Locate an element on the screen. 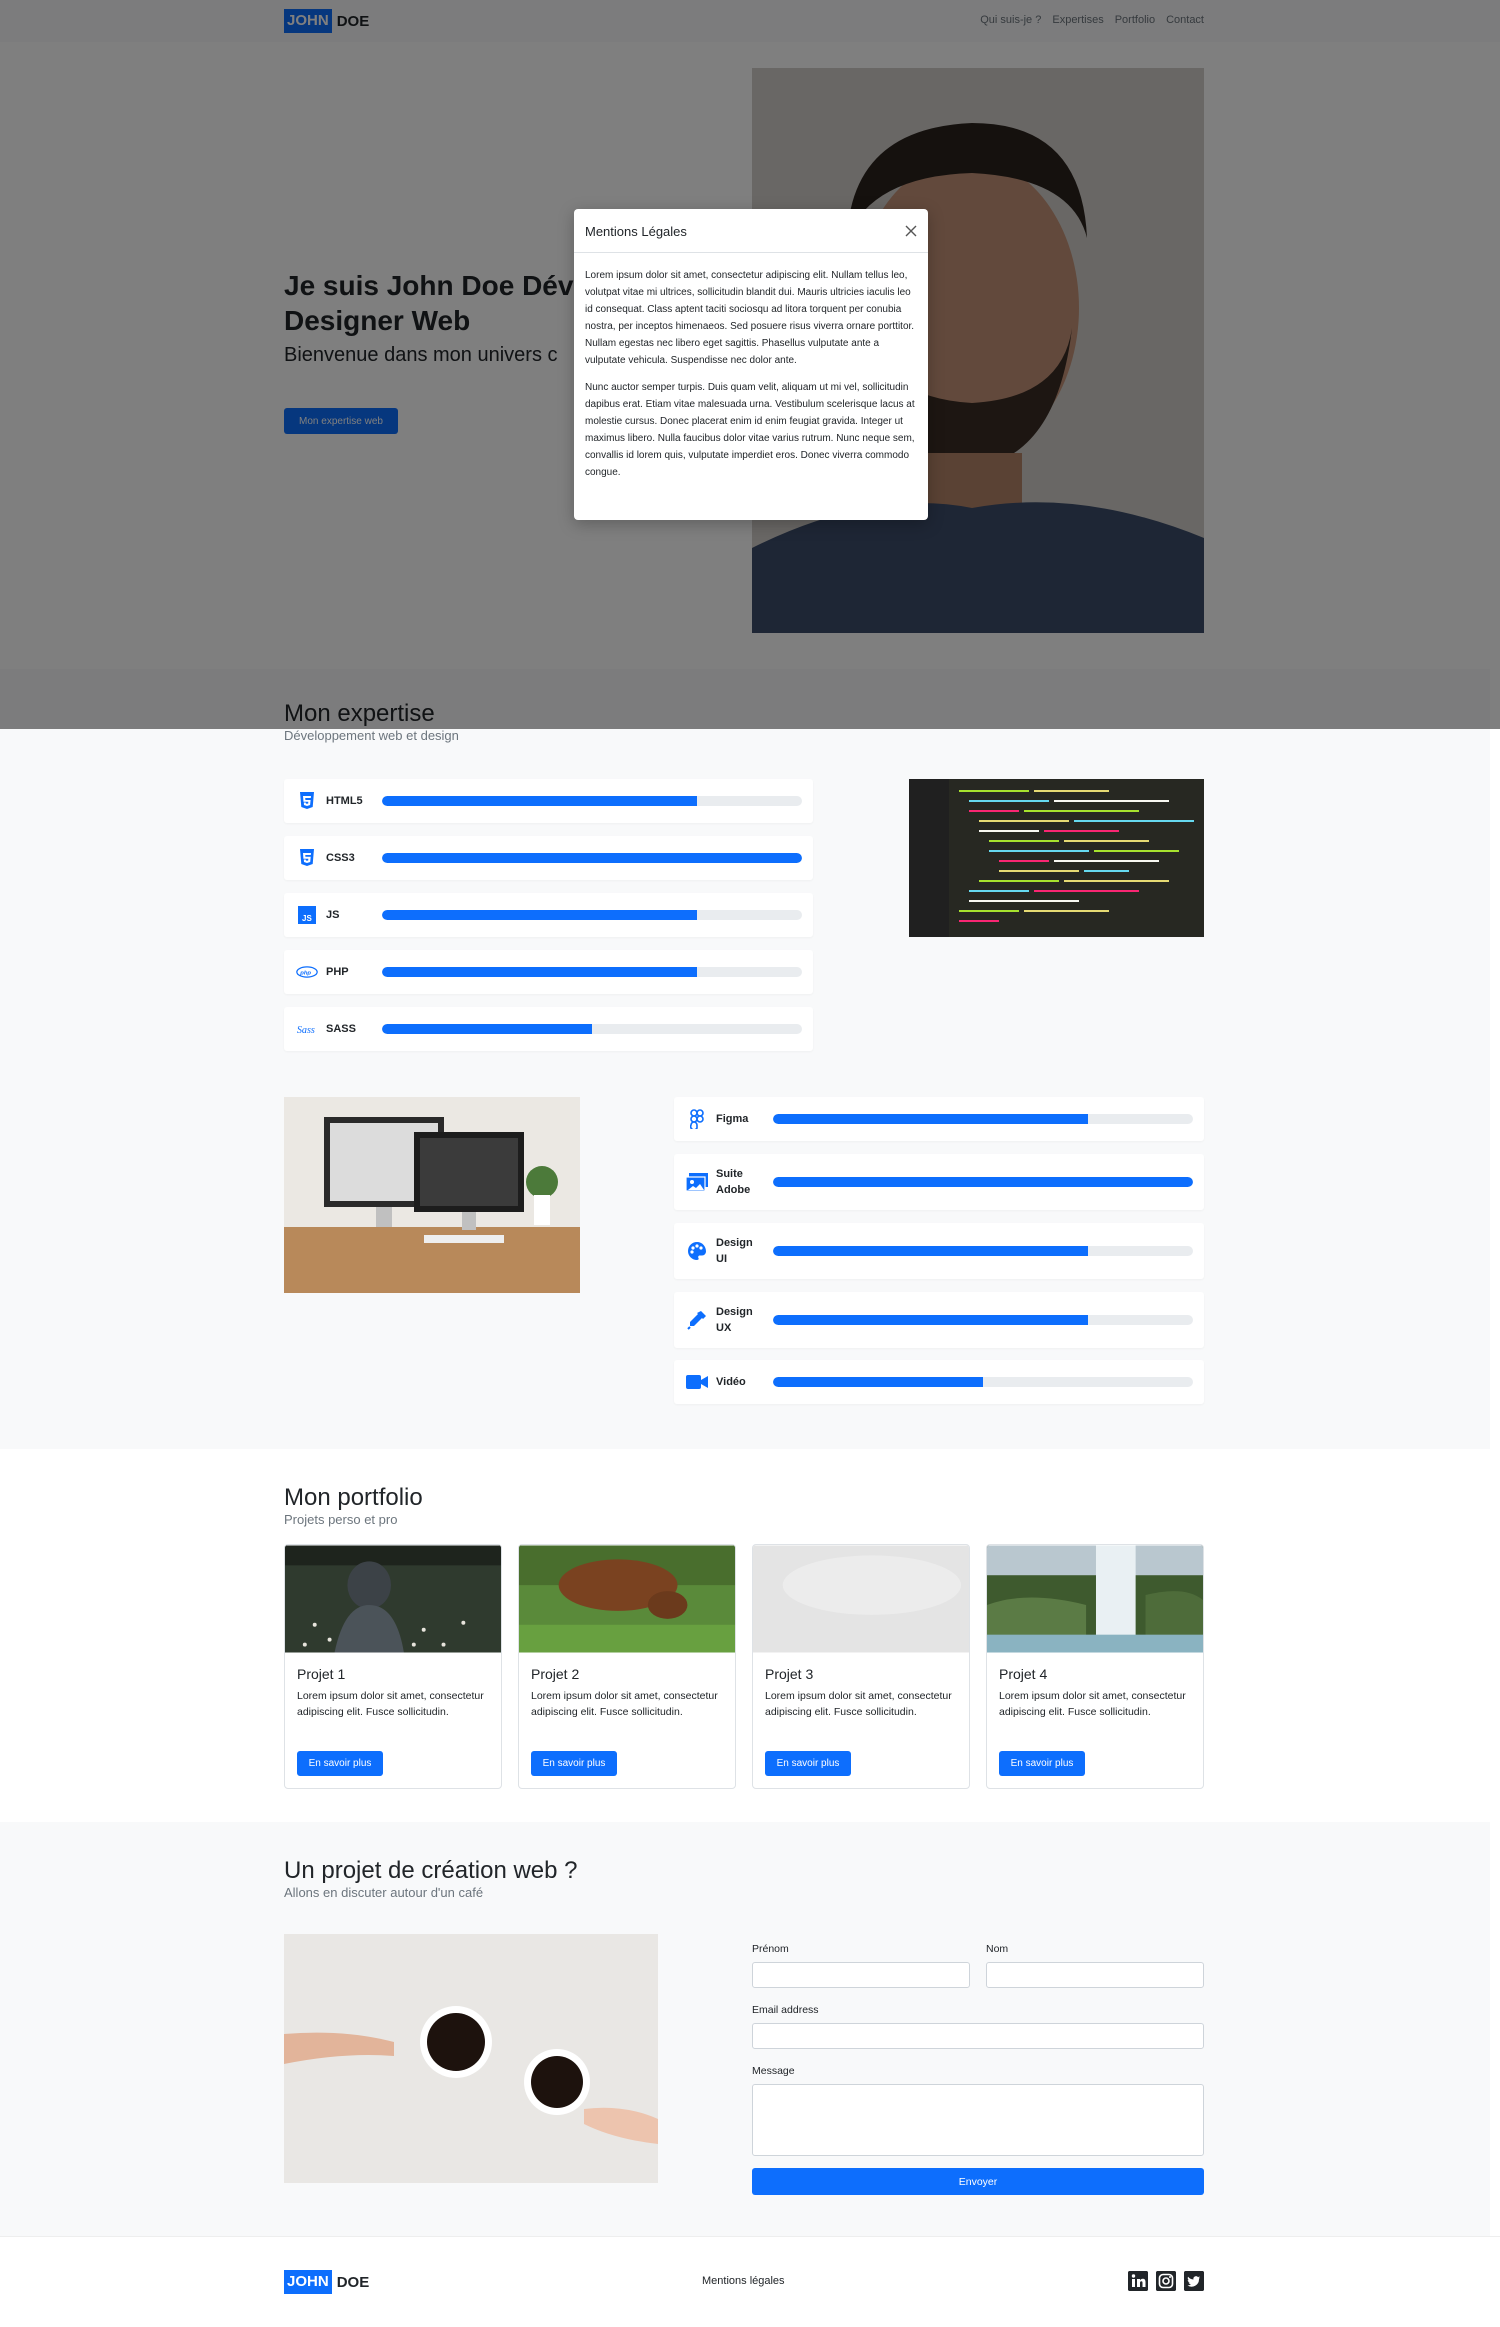  camera-video-icon is located at coordinates (697, 1382).